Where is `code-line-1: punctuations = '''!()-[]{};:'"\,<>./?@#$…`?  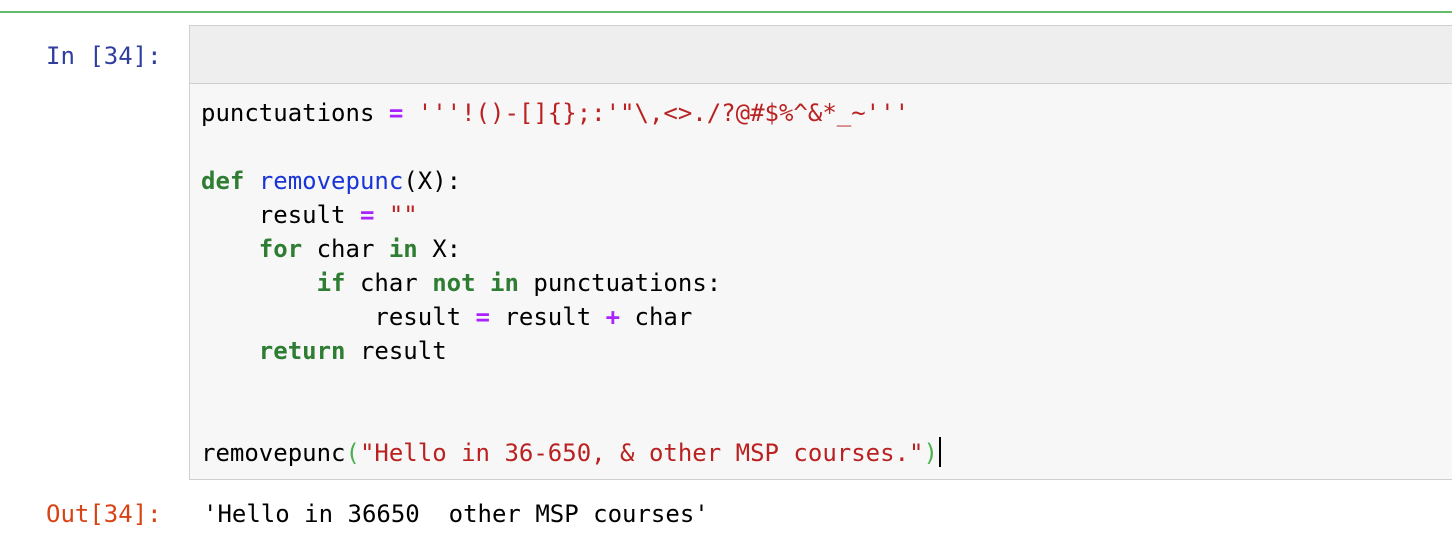
code-line-1: punctuations = '''!()-[]{};:'"\,<>./?@#$… is located at coordinates (571, 113).